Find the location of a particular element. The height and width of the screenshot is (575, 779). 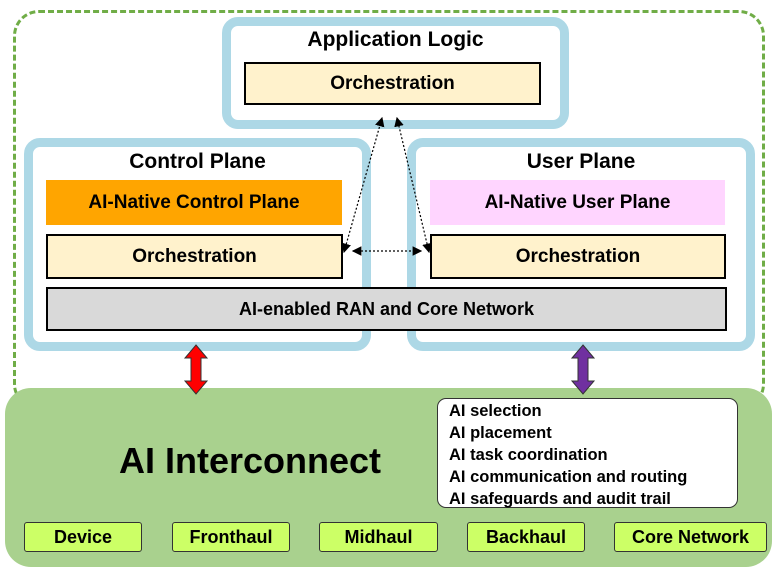

user-interconnect-arrow is located at coordinates (583, 369).